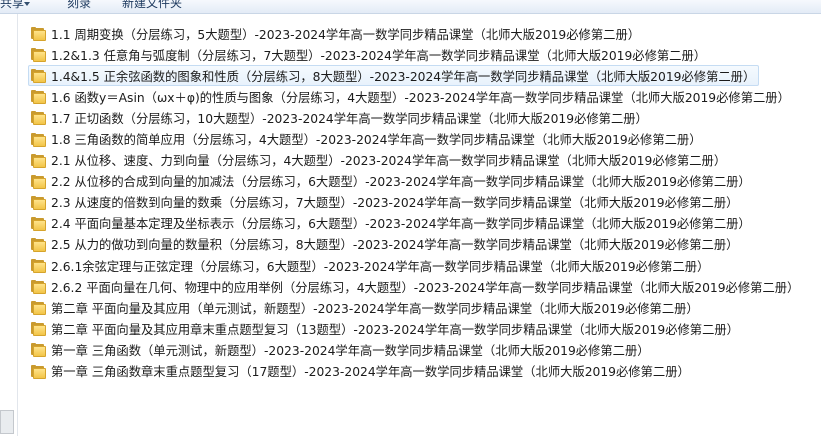 The height and width of the screenshot is (436, 821). What do you see at coordinates (9, 225) in the screenshot?
I see `navigation-pane` at bounding box center [9, 225].